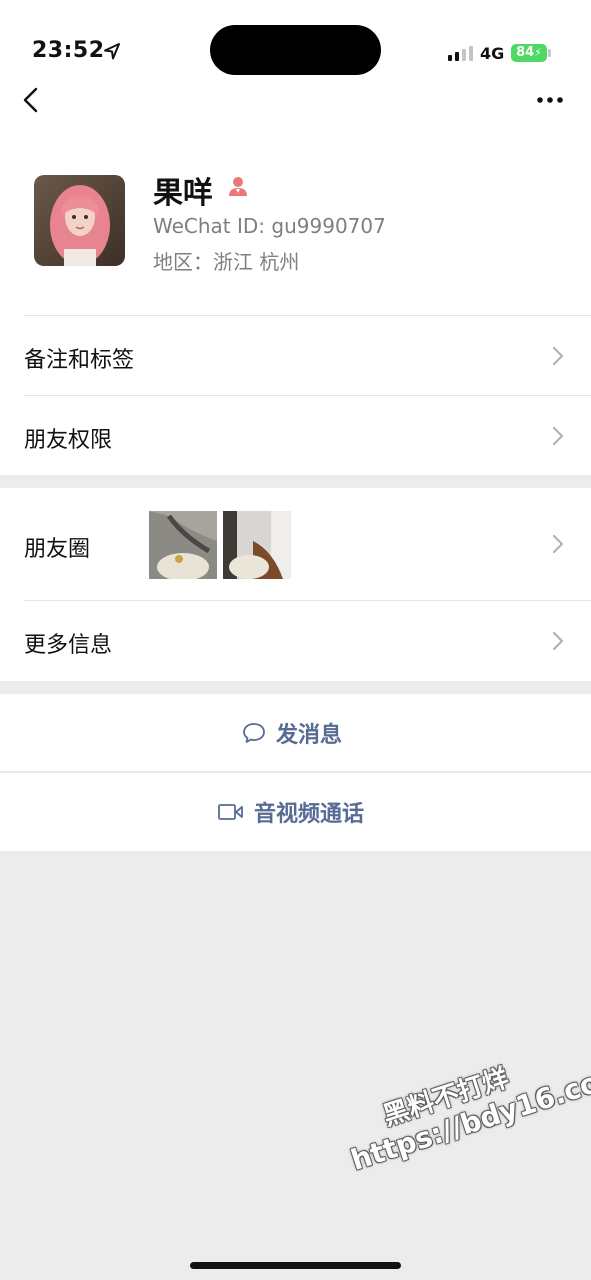 The width and height of the screenshot is (591, 1280). I want to click on profile-header: 果咩 WeChat ID: gu9990707 地区：浙江 杭州, so click(295, 228).